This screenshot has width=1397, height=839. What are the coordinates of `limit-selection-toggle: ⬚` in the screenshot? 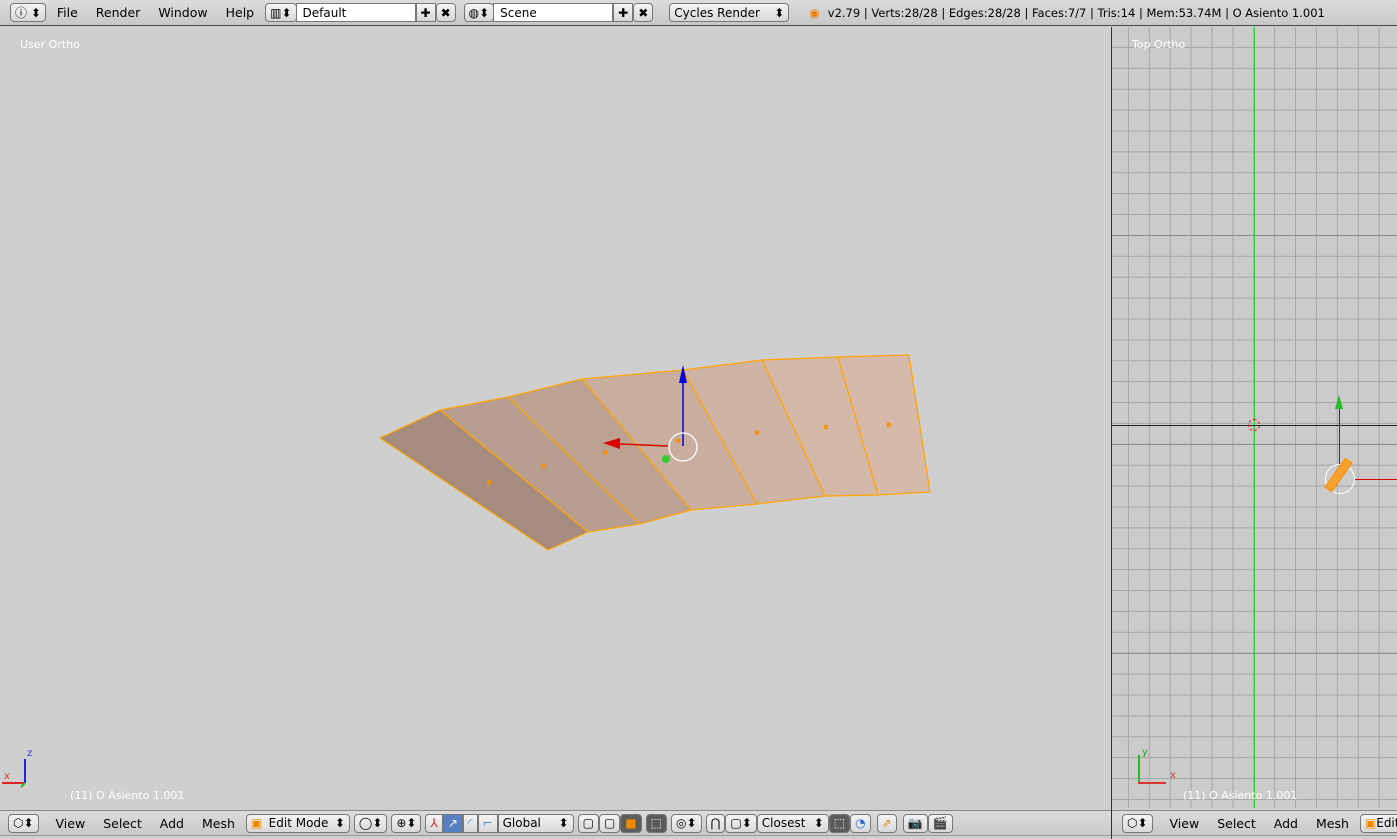 It's located at (656, 823).